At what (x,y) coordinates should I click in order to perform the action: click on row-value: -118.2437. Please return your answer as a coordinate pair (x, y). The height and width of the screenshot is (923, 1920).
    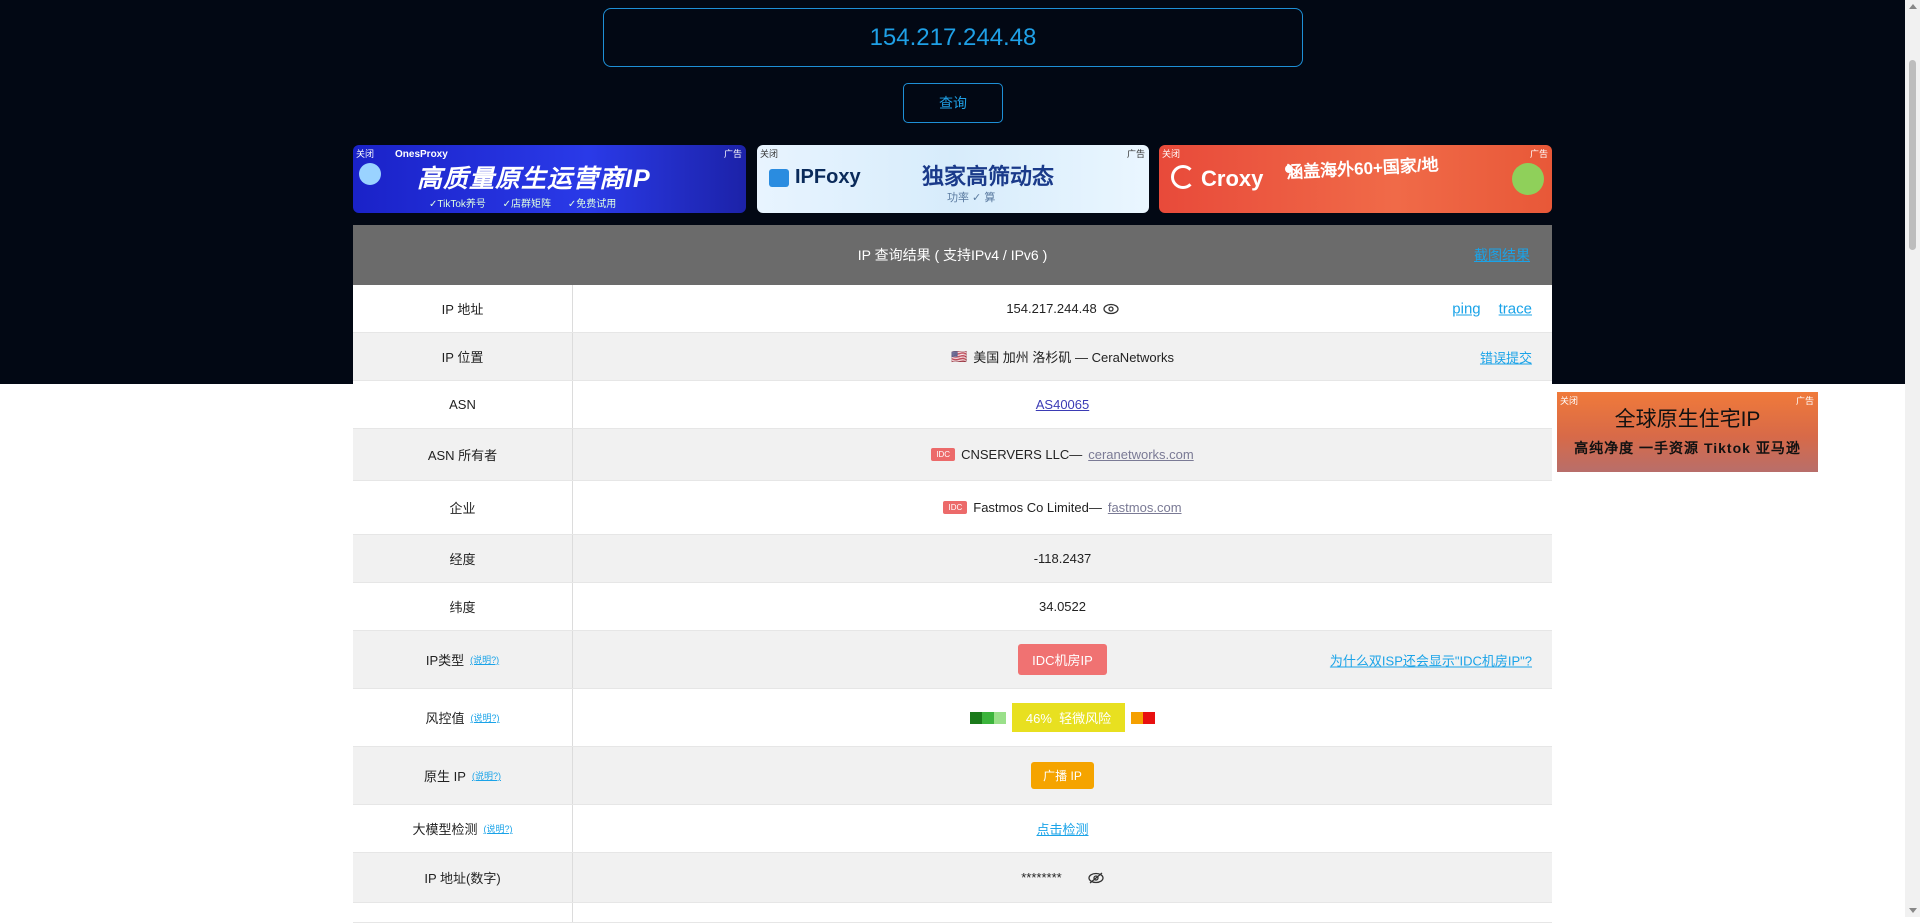
    Looking at the image, I should click on (1062, 558).